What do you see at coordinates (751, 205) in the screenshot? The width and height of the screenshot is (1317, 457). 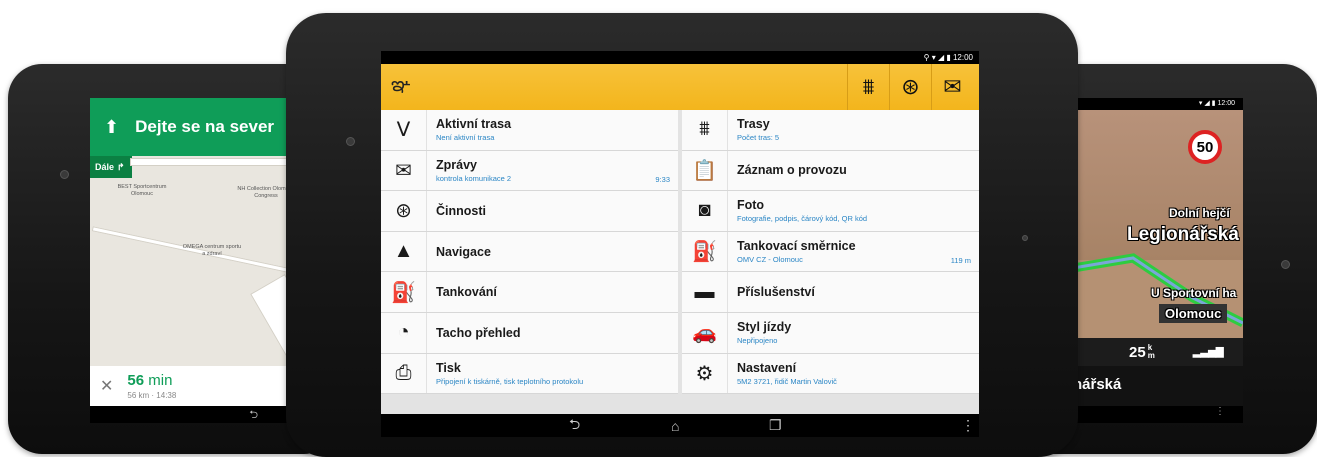 I see `menu-item-title: Foto` at bounding box center [751, 205].